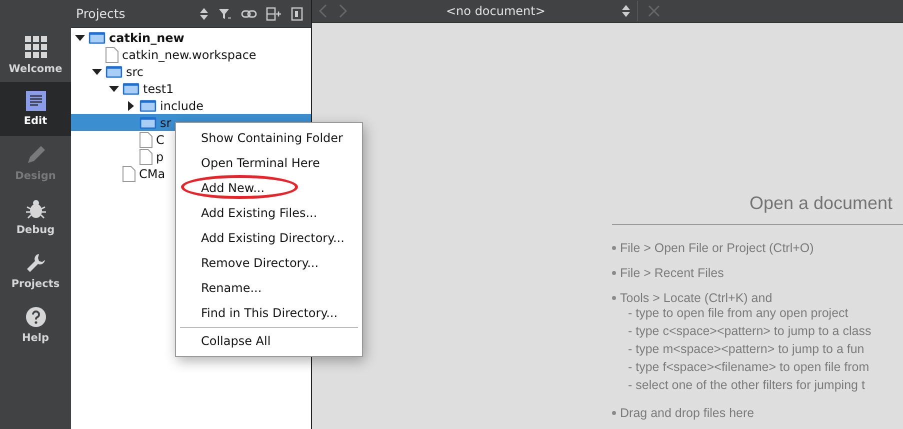 Image resolution: width=903 pixels, height=429 pixels. Describe the element at coordinates (717, 247) in the screenshot. I see `hint-text: File > Open File or Project (Ctrl+O)` at that location.